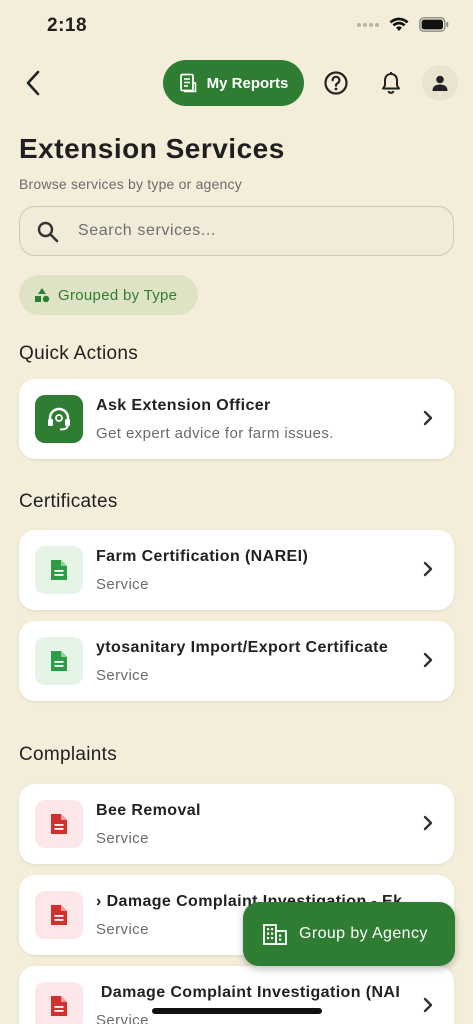 Image resolution: width=473 pixels, height=1024 pixels. I want to click on grouped-by-type-chip: Grouped by Type, so click(108, 295).